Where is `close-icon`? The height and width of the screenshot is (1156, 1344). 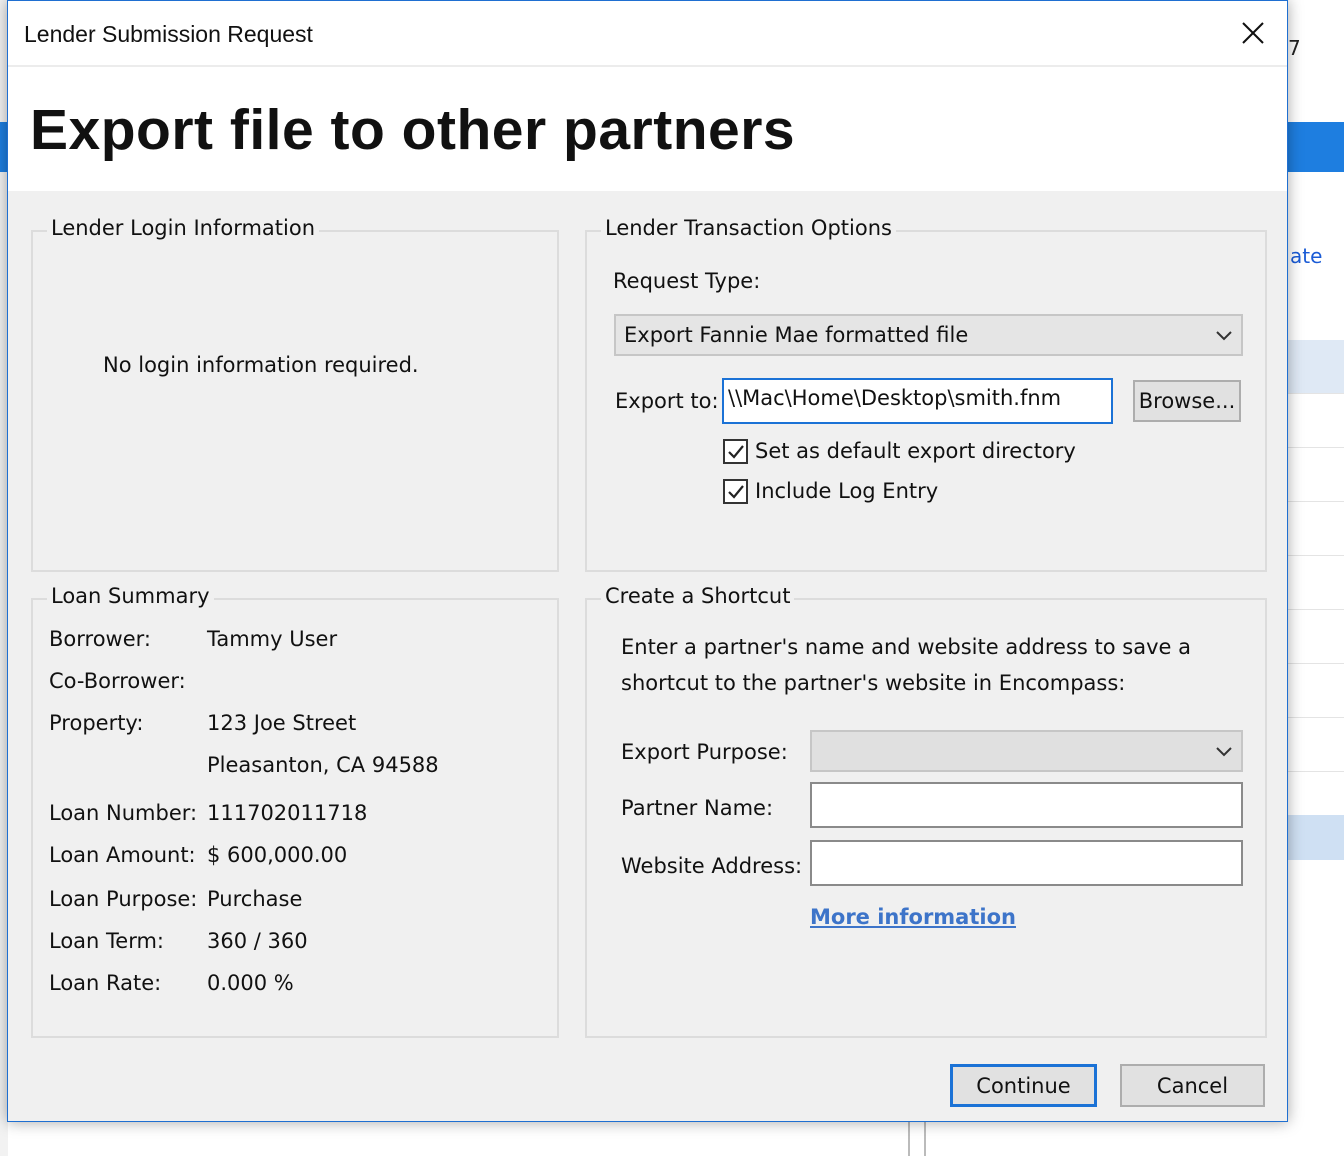 close-icon is located at coordinates (1253, 33).